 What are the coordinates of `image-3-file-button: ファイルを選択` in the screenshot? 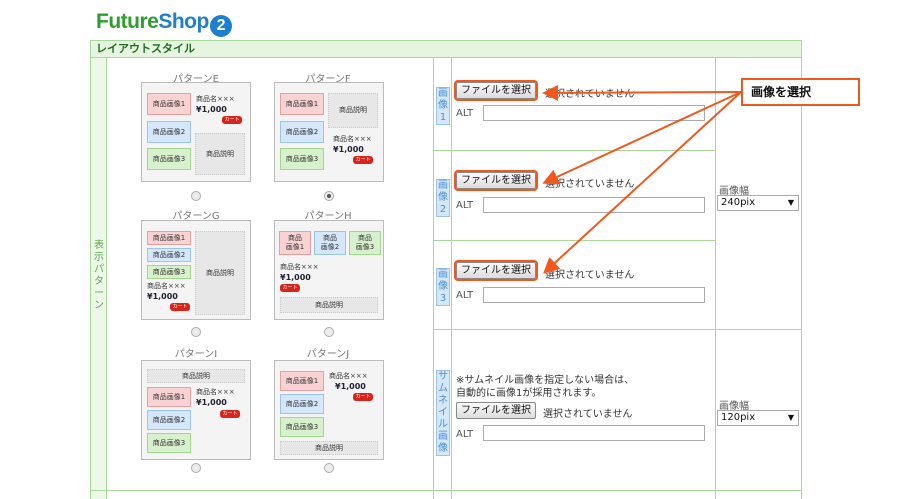 It's located at (496, 270).